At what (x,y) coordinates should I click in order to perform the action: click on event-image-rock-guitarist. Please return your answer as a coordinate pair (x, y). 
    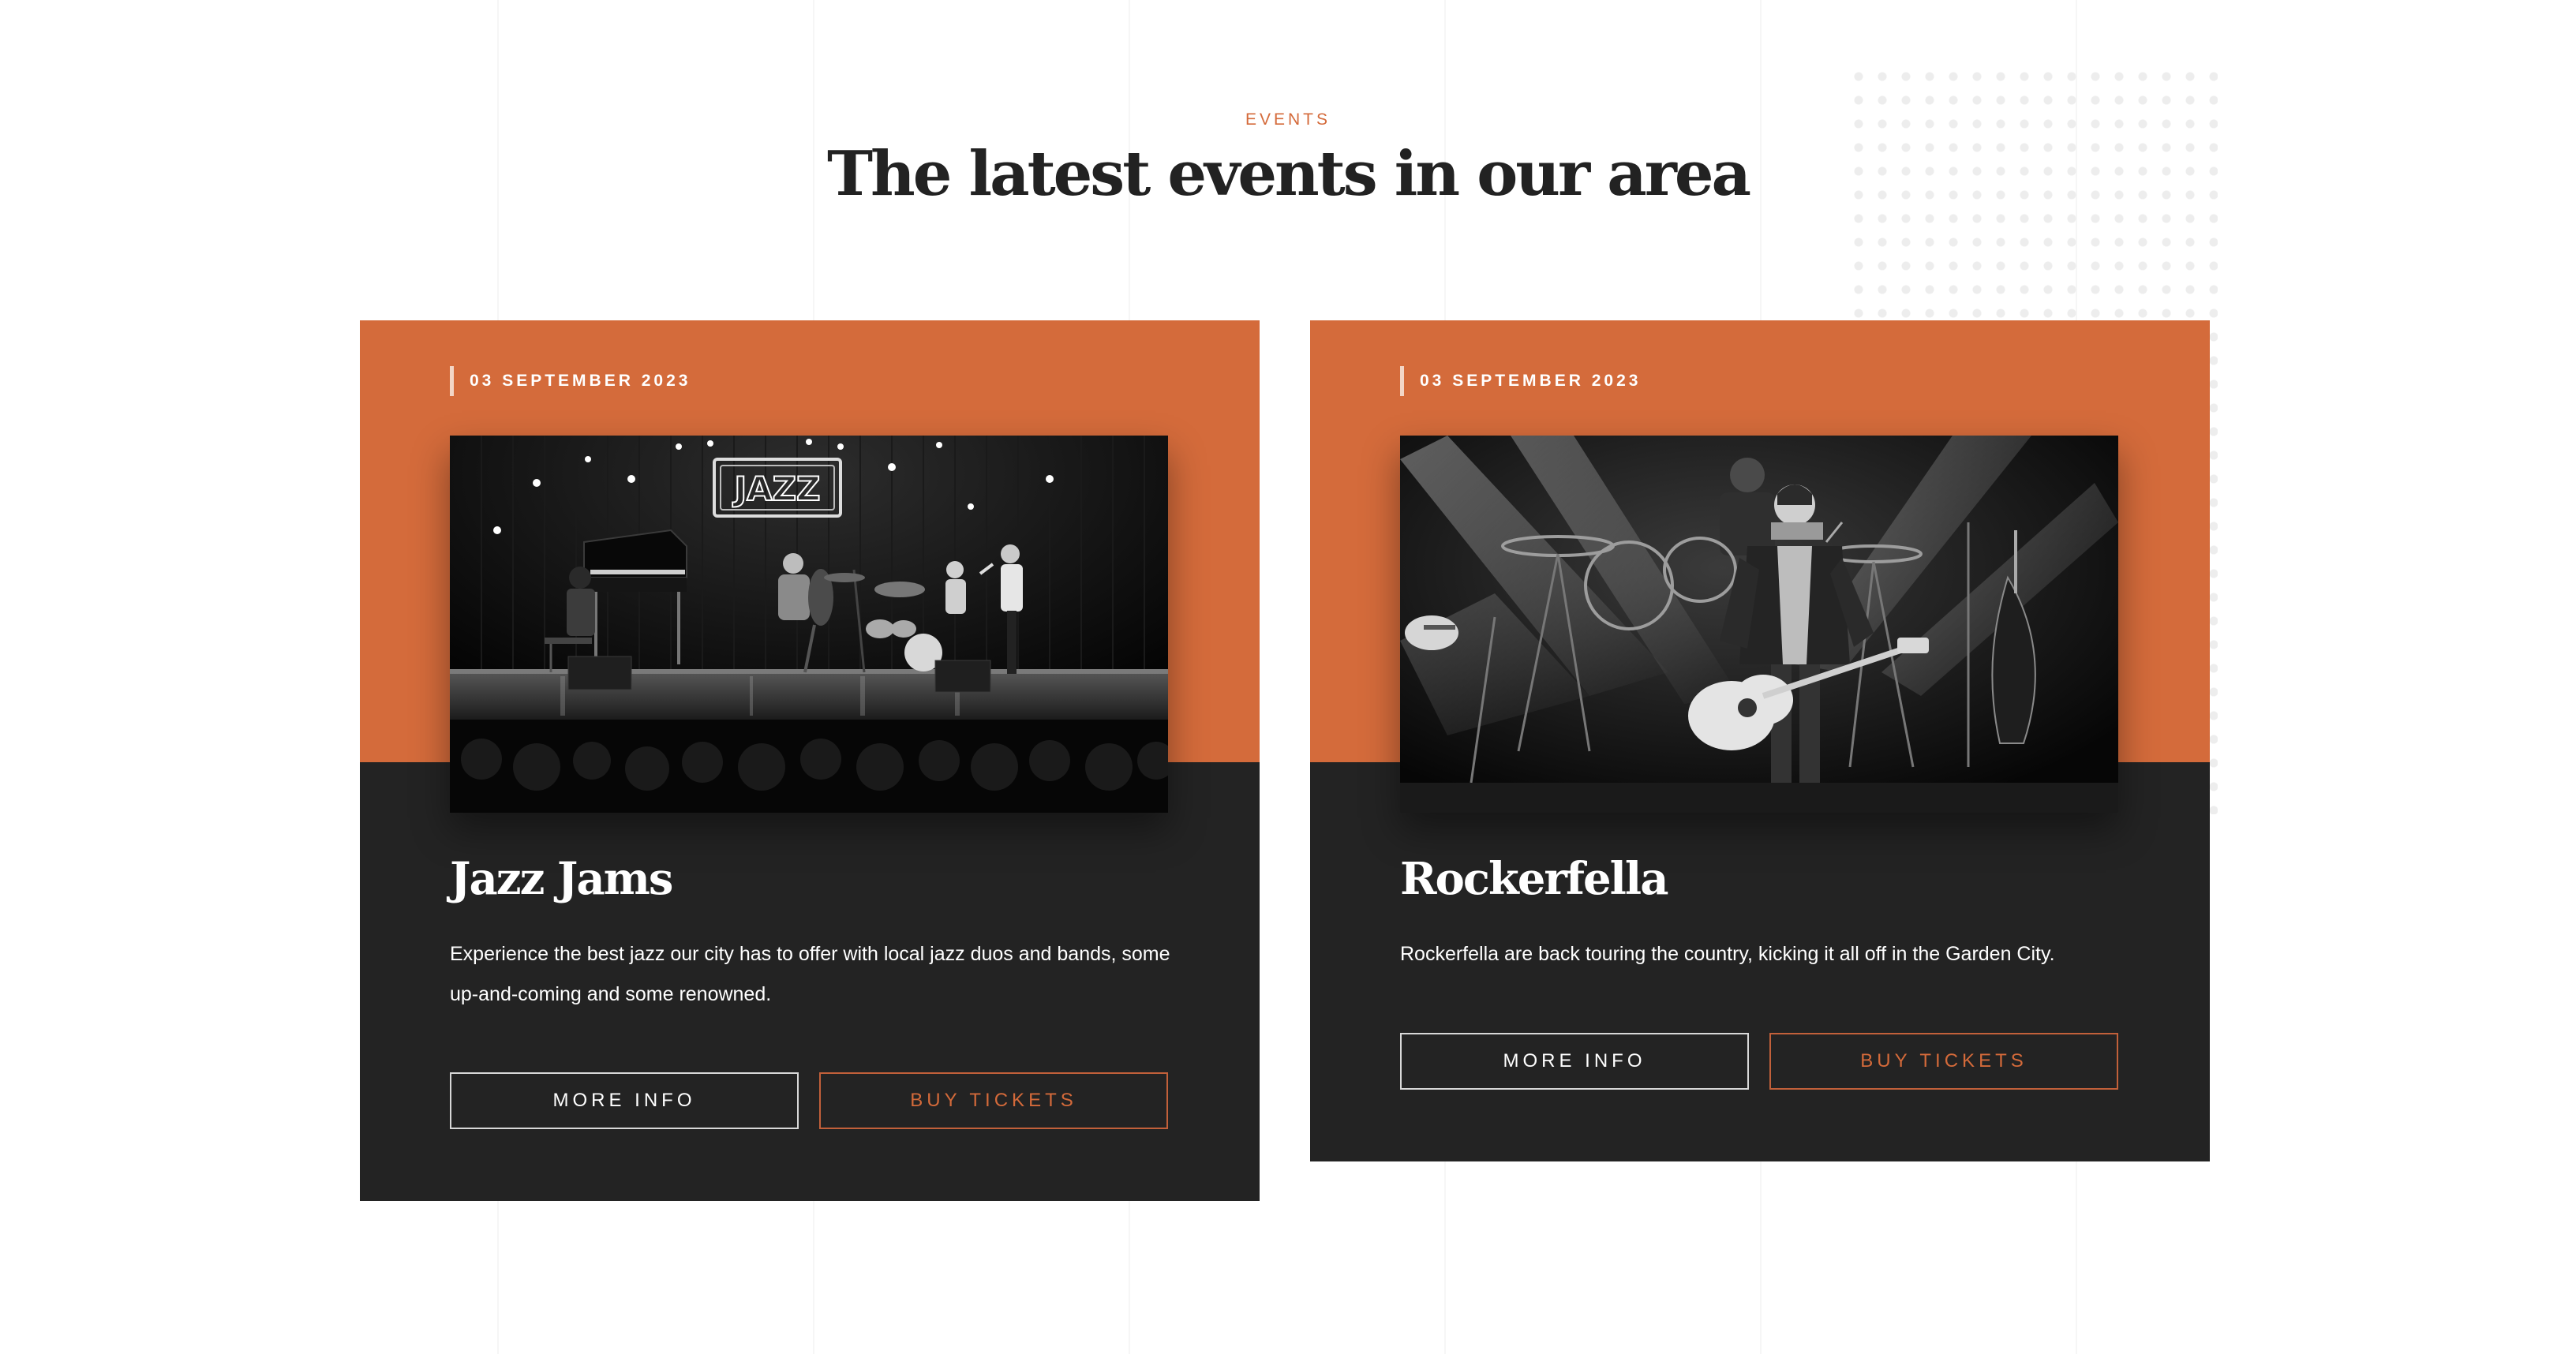
    Looking at the image, I should click on (1759, 624).